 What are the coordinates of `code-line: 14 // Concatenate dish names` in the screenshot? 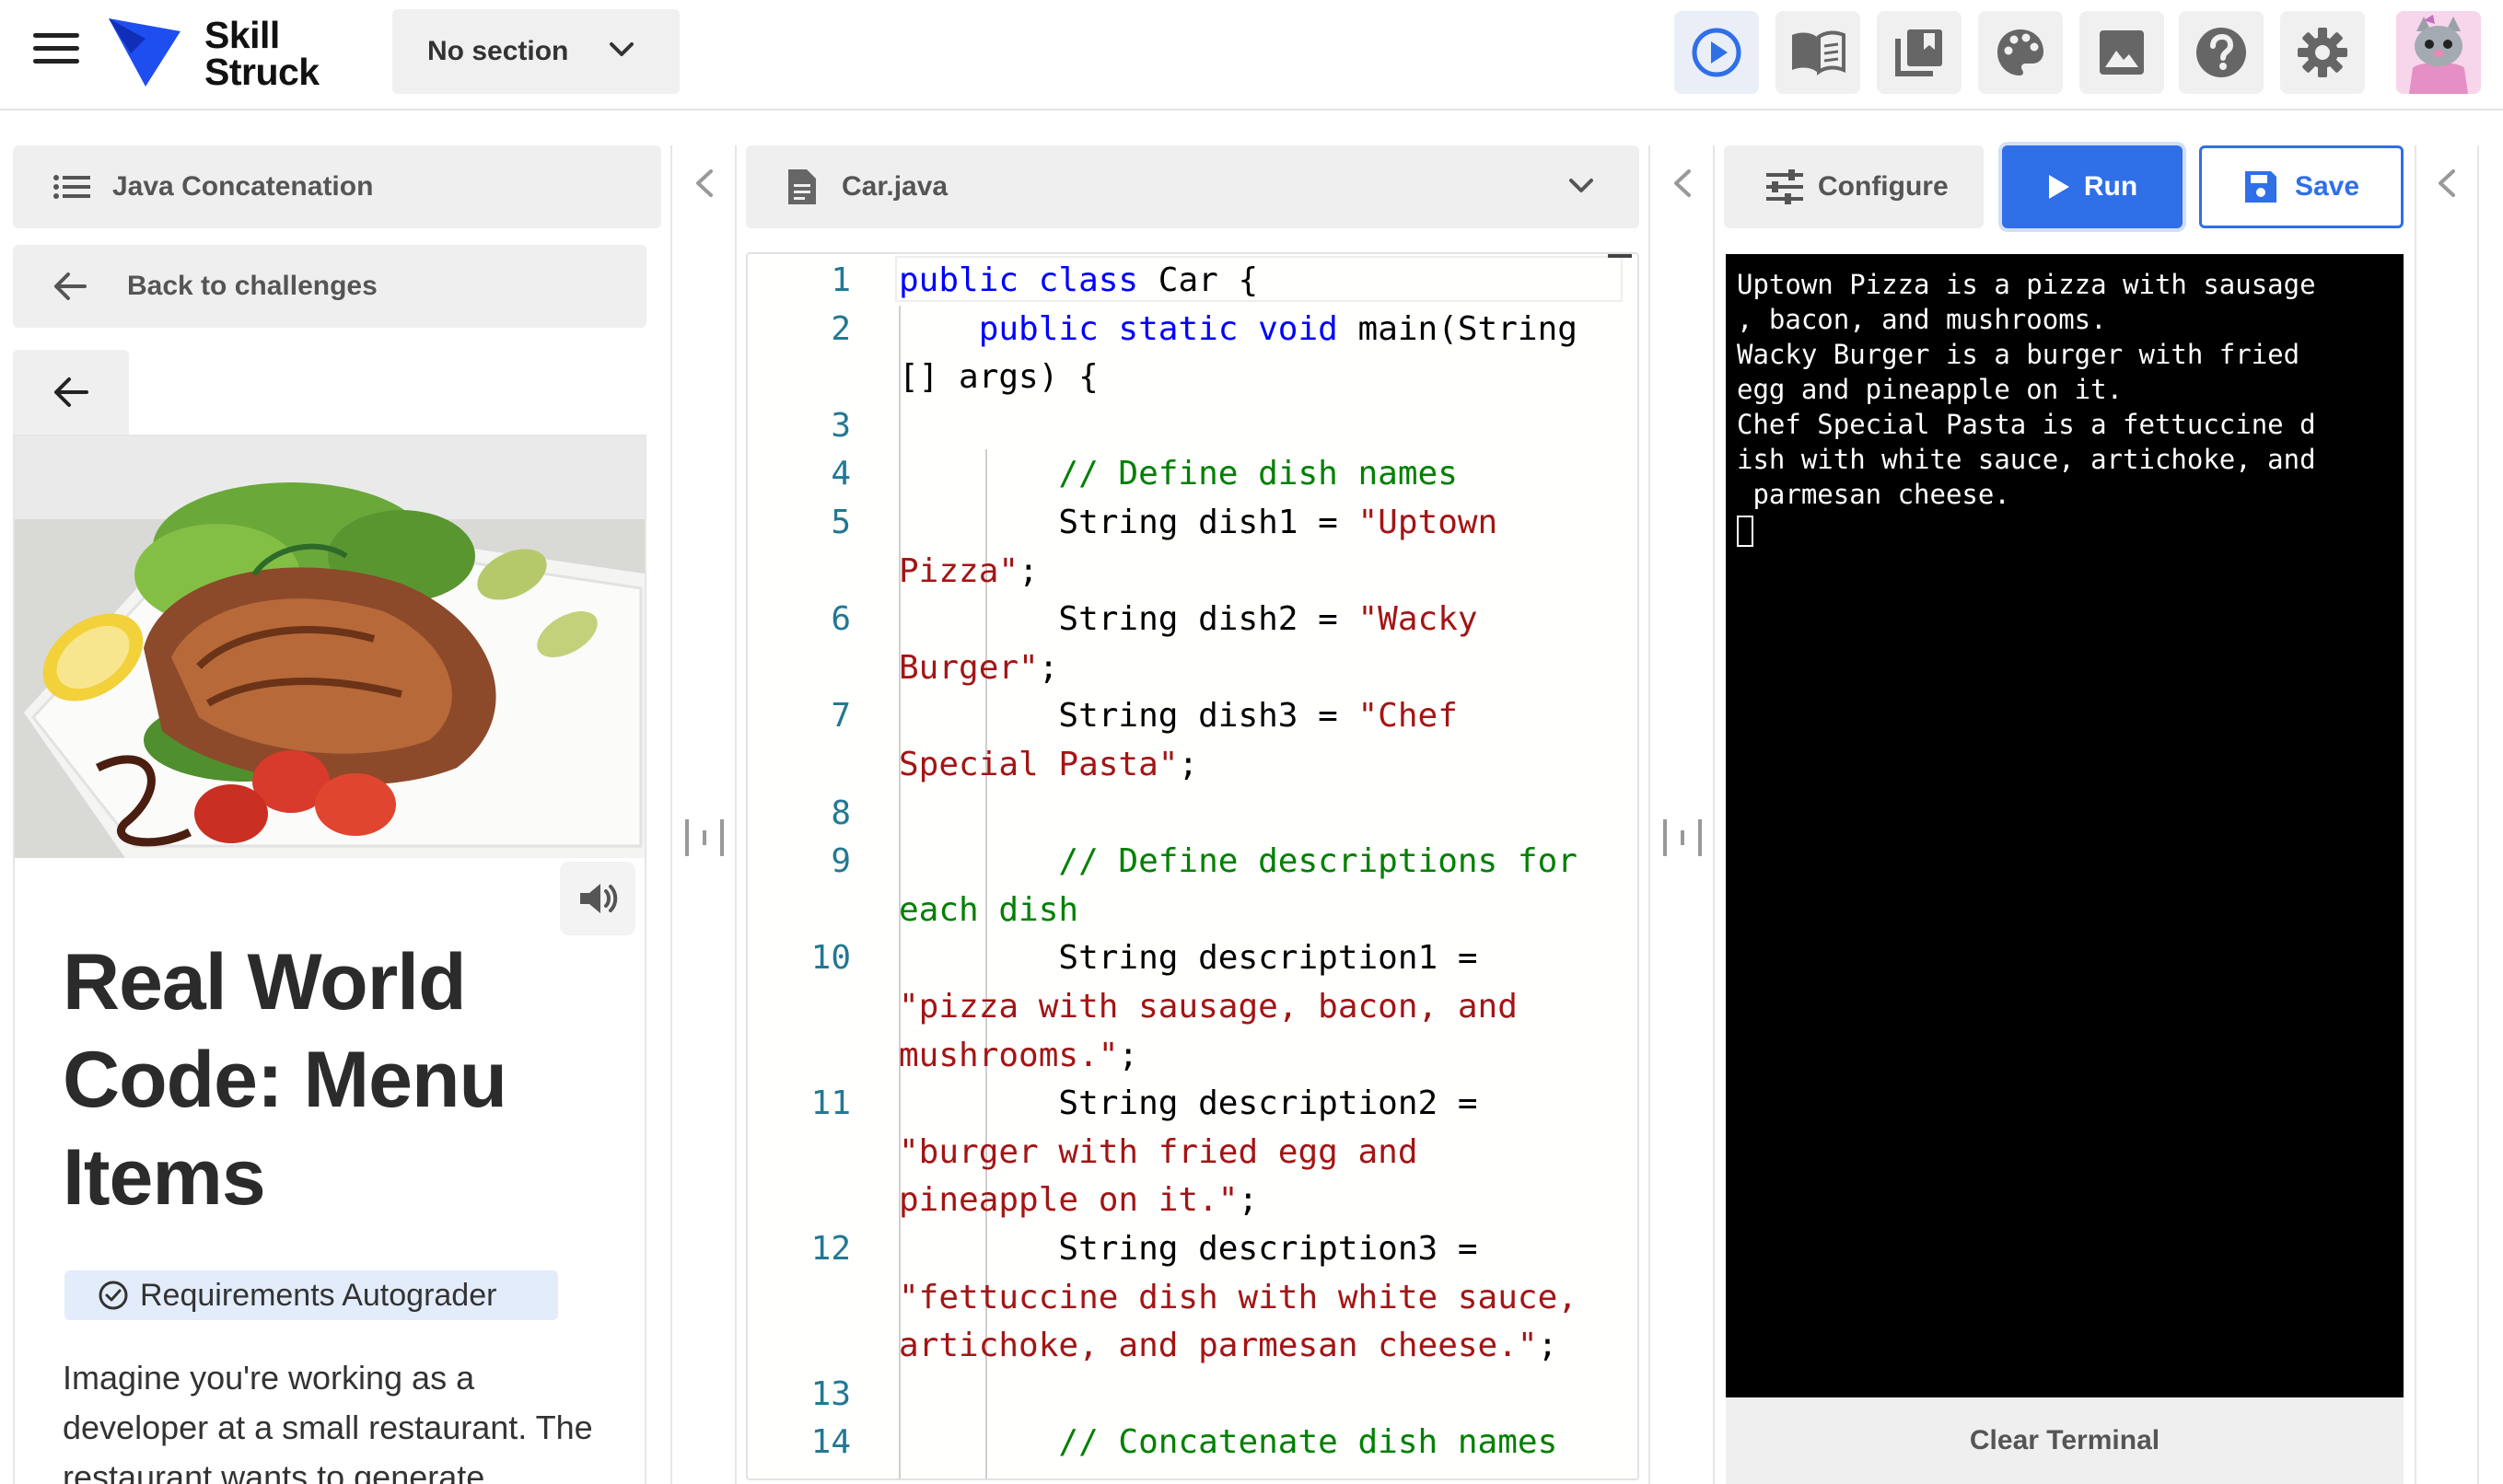 It's located at (1192, 1442).